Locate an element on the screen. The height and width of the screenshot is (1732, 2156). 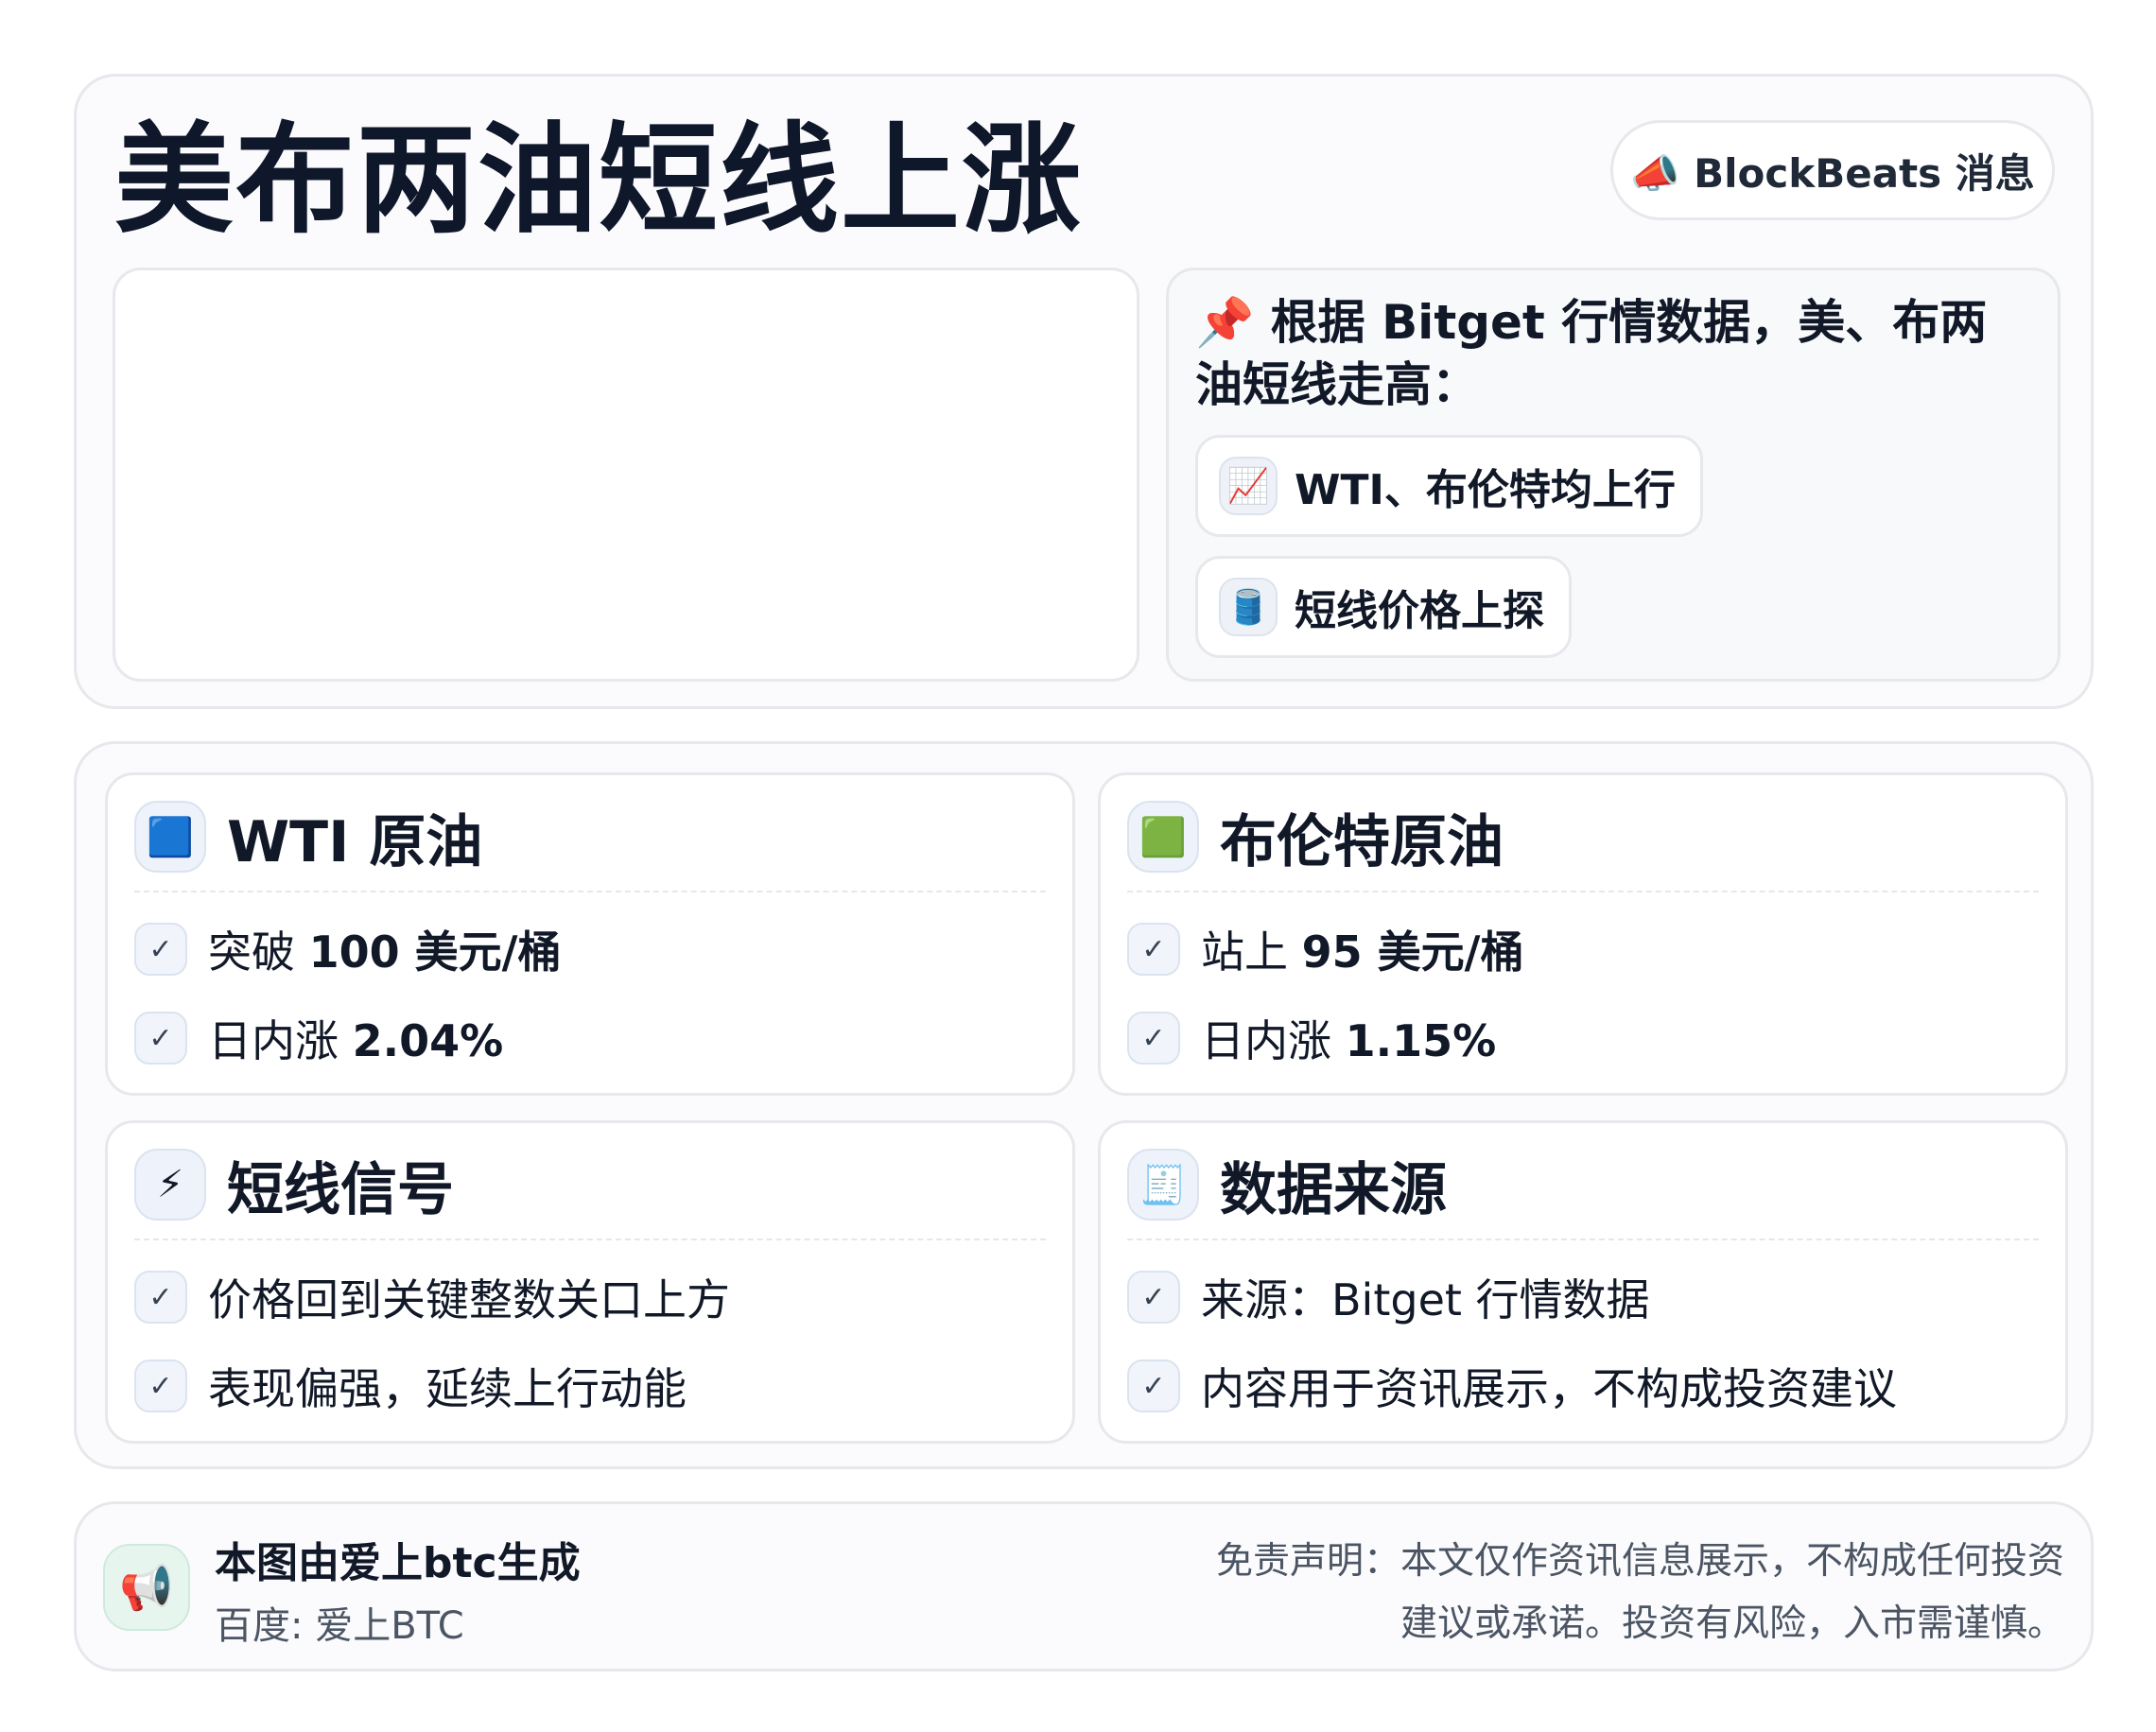
wti-card: 🟦 WTI 原油 ✓ 突破 100 美元/桶 ✓ 日内涨 2.04% is located at coordinates (590, 934).